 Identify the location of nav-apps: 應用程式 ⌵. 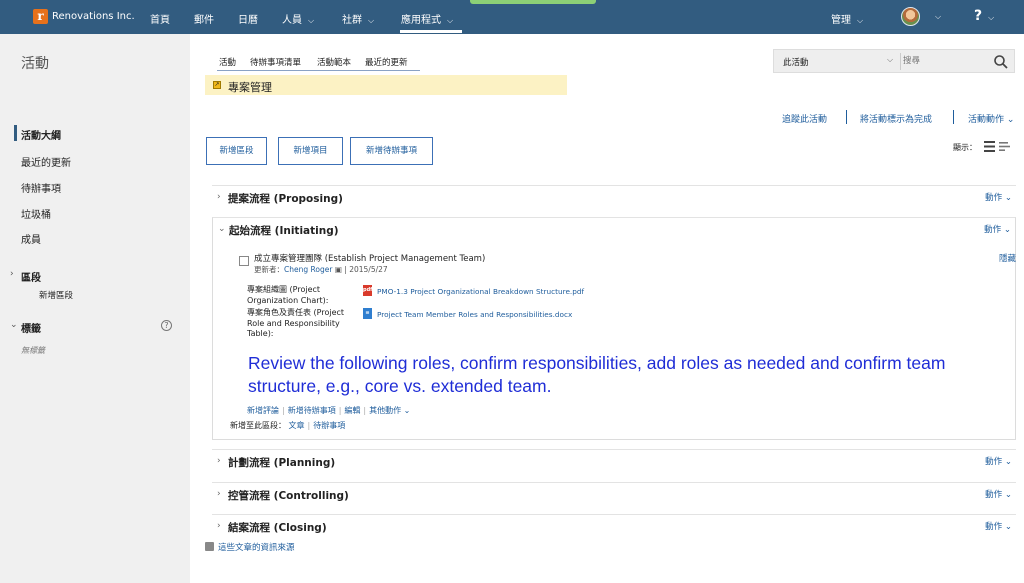
(427, 18).